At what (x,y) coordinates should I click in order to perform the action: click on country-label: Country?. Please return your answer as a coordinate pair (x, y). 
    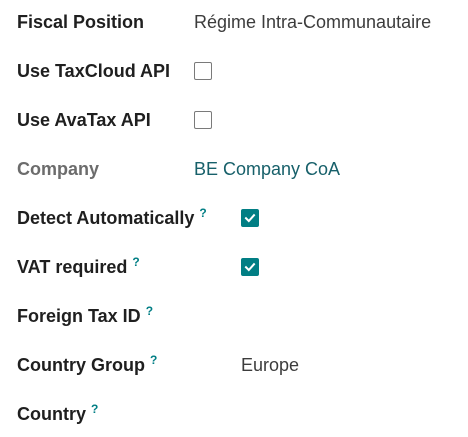
    Looking at the image, I should click on (57, 414).